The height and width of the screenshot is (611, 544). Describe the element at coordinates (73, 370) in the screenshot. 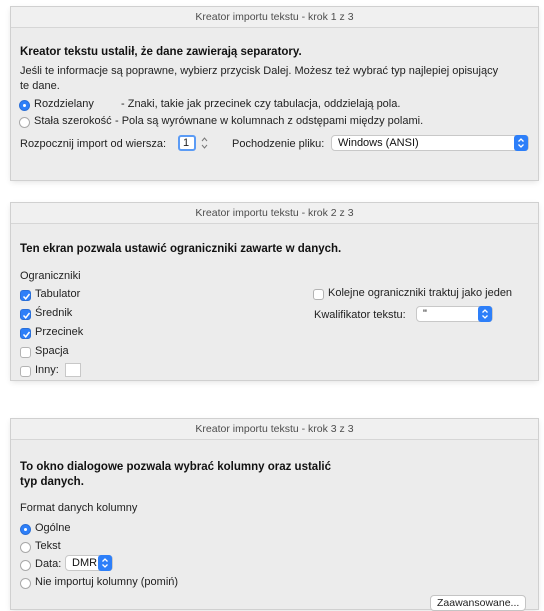

I see `other-delimiter-input` at that location.